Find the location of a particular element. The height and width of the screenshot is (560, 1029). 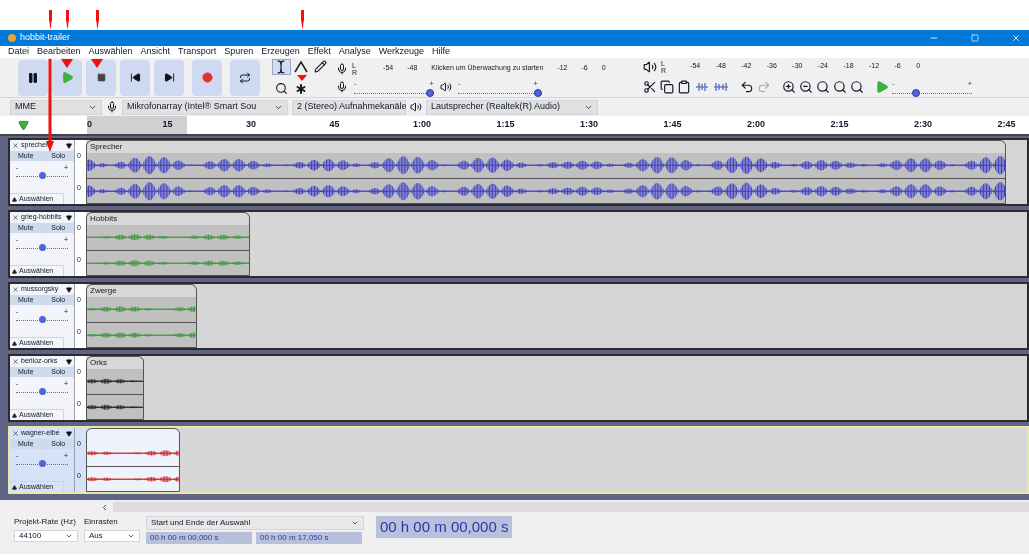

undo-icon is located at coordinates (747, 86).